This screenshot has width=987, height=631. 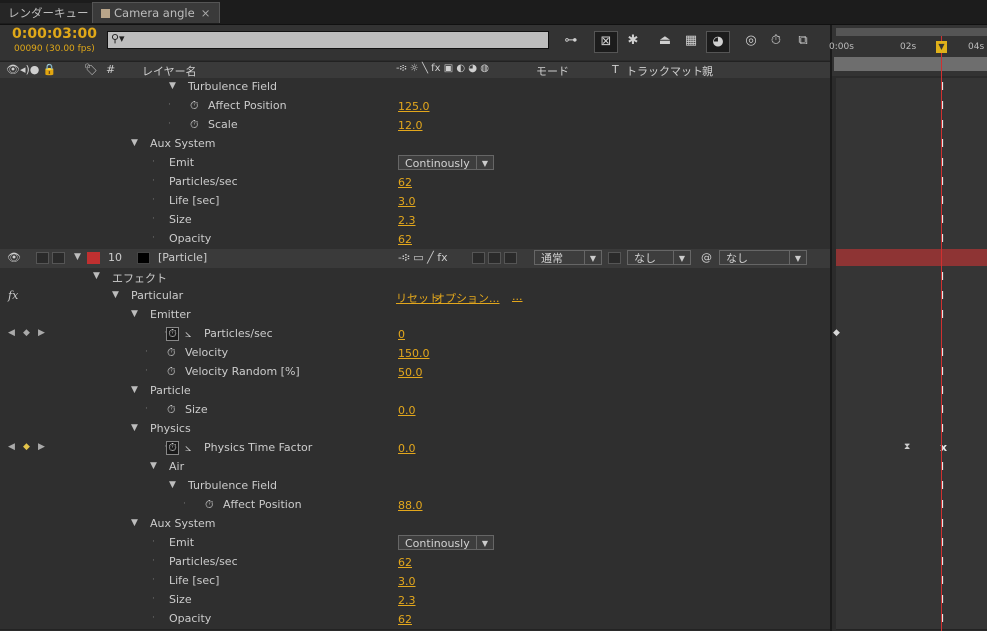 What do you see at coordinates (665, 41) in the screenshot?
I see `hide-shy-icon: ⏏` at bounding box center [665, 41].